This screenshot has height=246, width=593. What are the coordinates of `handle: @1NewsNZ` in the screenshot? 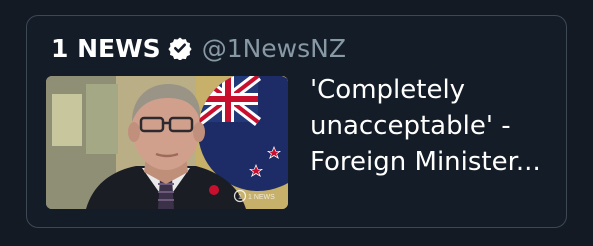 It's located at (274, 48).